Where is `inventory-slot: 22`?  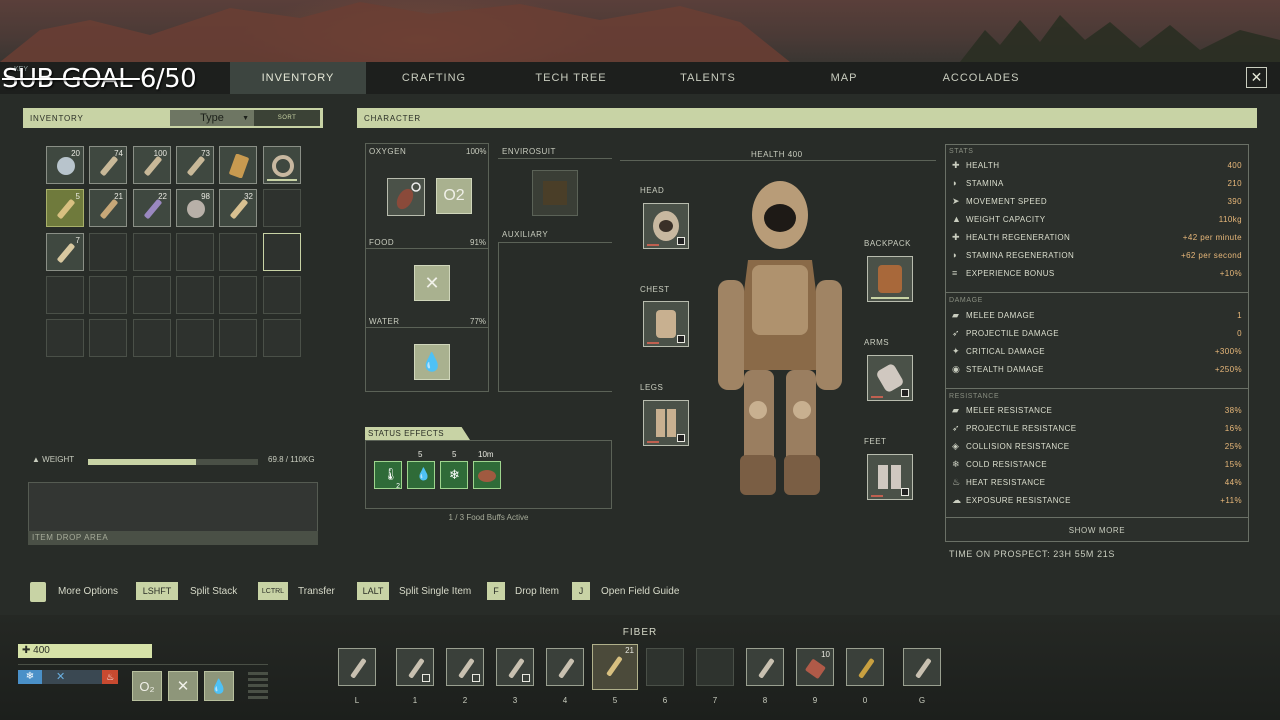 inventory-slot: 22 is located at coordinates (152, 208).